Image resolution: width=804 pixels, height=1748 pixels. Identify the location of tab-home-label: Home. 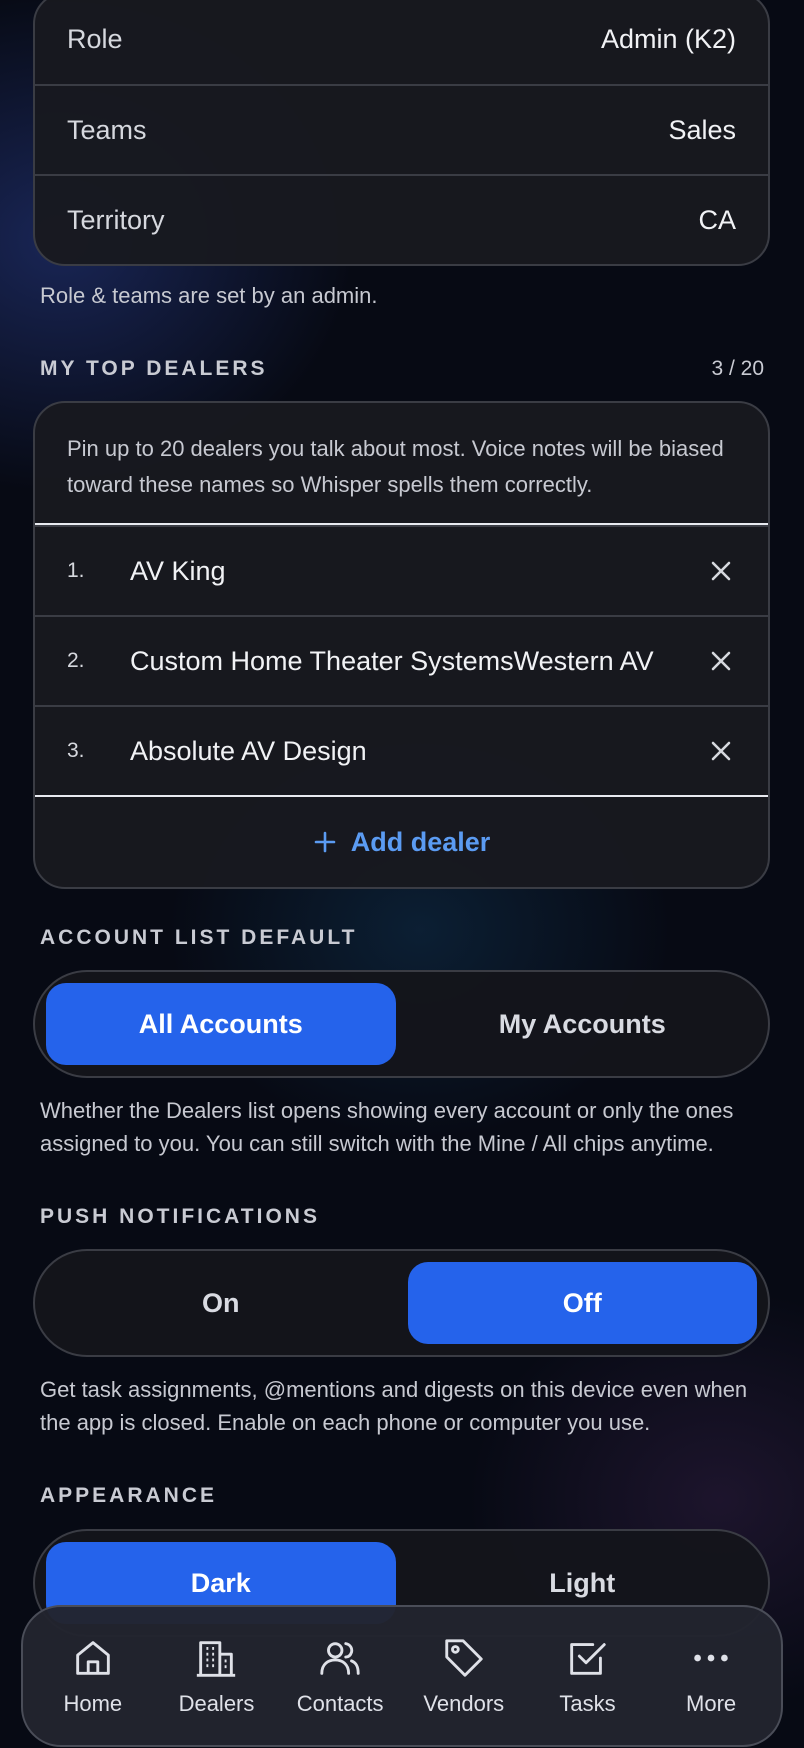
(93, 1703).